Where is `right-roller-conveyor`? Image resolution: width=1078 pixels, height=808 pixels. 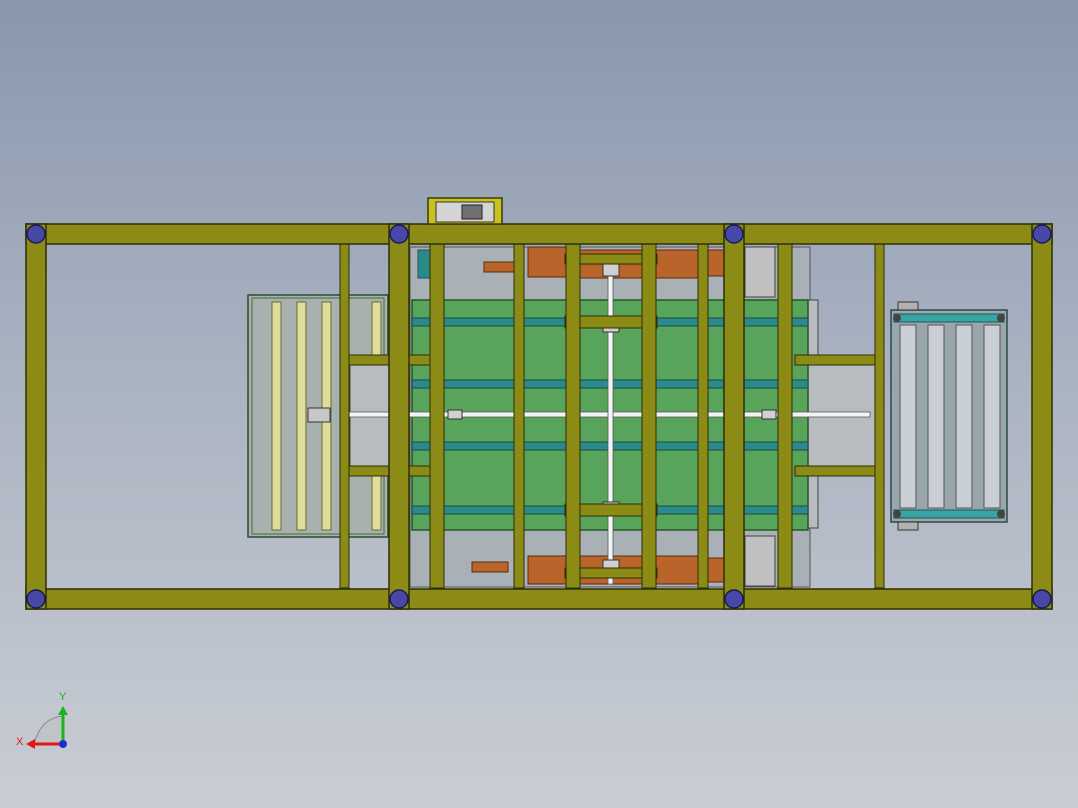
right-roller-conveyor is located at coordinates (949, 416).